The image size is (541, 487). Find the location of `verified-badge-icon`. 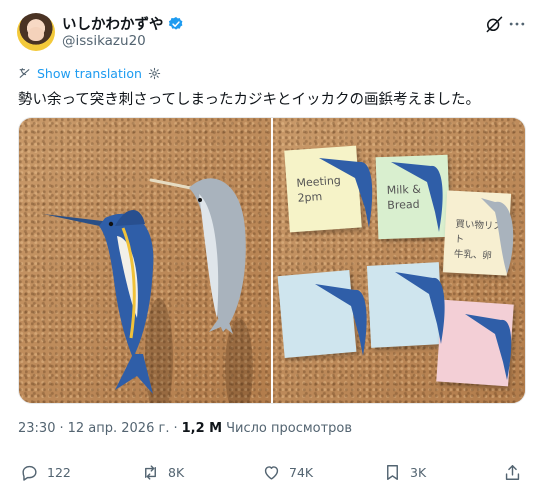

verified-badge-icon is located at coordinates (175, 23).